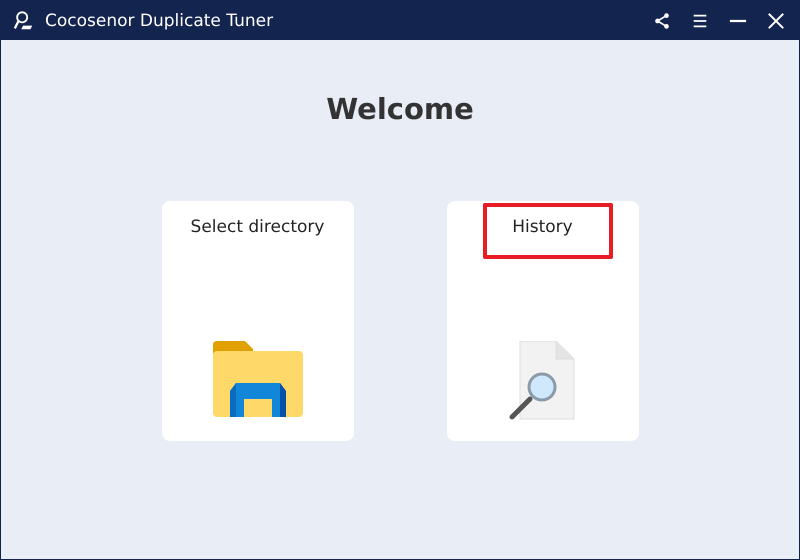 Image resolution: width=800 pixels, height=560 pixels. Describe the element at coordinates (700, 21) in the screenshot. I see `menu-icon` at that location.